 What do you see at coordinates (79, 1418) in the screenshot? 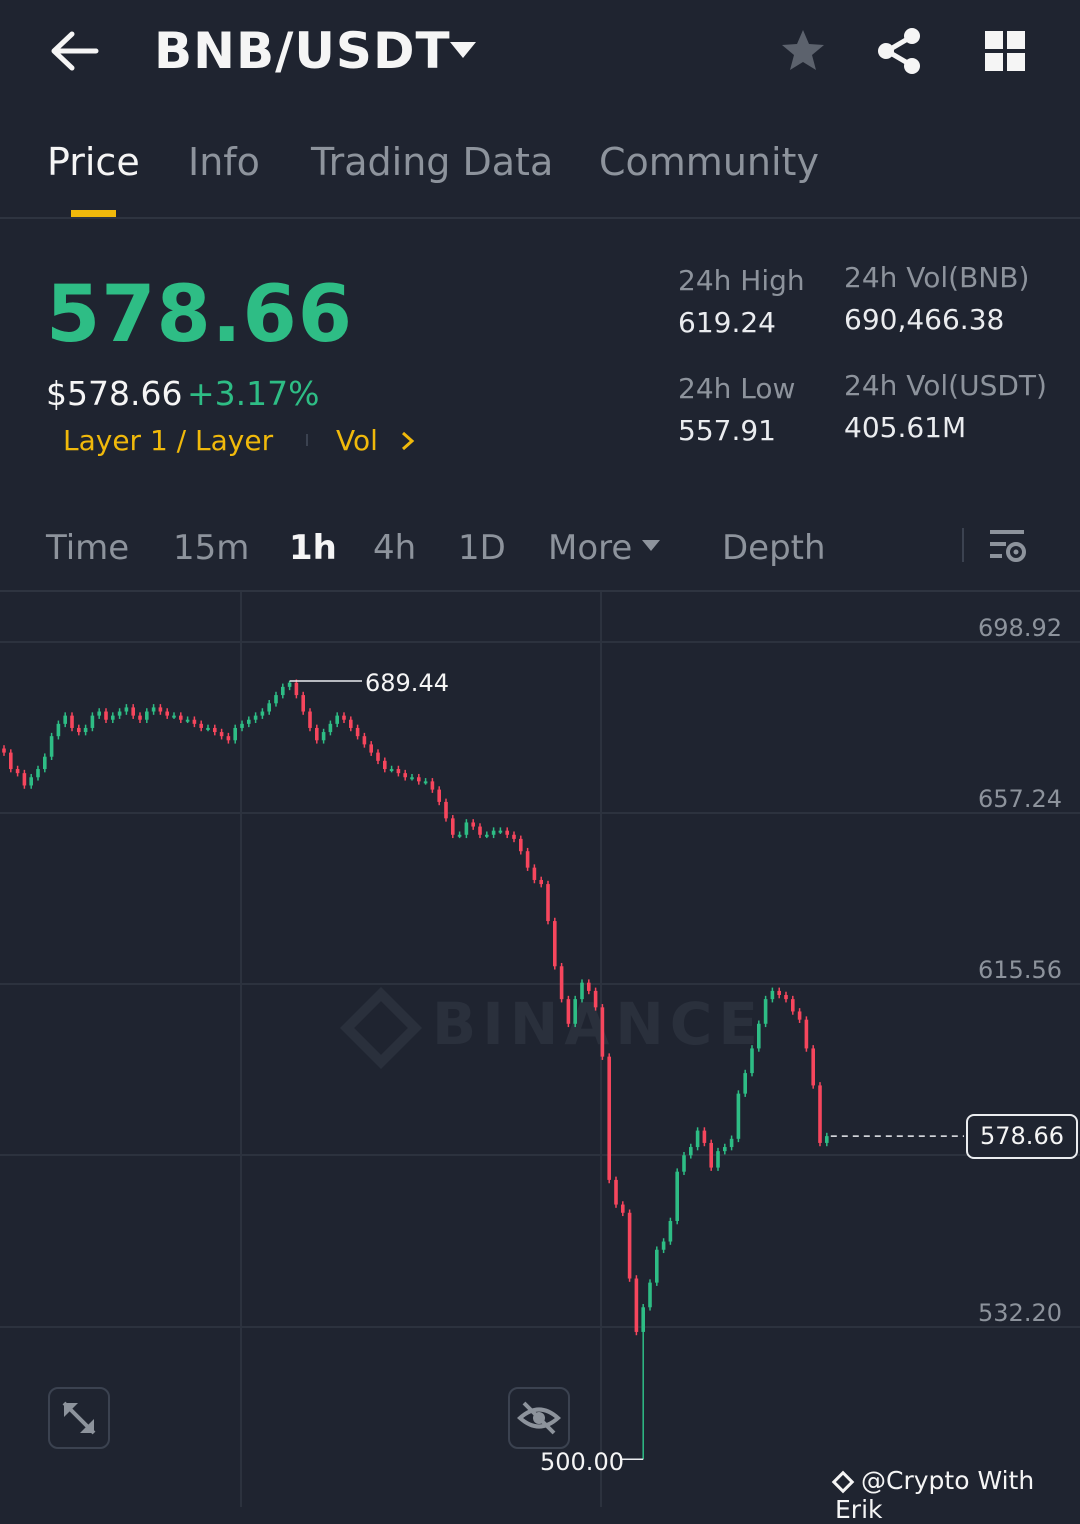
I see `fullscreen-button` at bounding box center [79, 1418].